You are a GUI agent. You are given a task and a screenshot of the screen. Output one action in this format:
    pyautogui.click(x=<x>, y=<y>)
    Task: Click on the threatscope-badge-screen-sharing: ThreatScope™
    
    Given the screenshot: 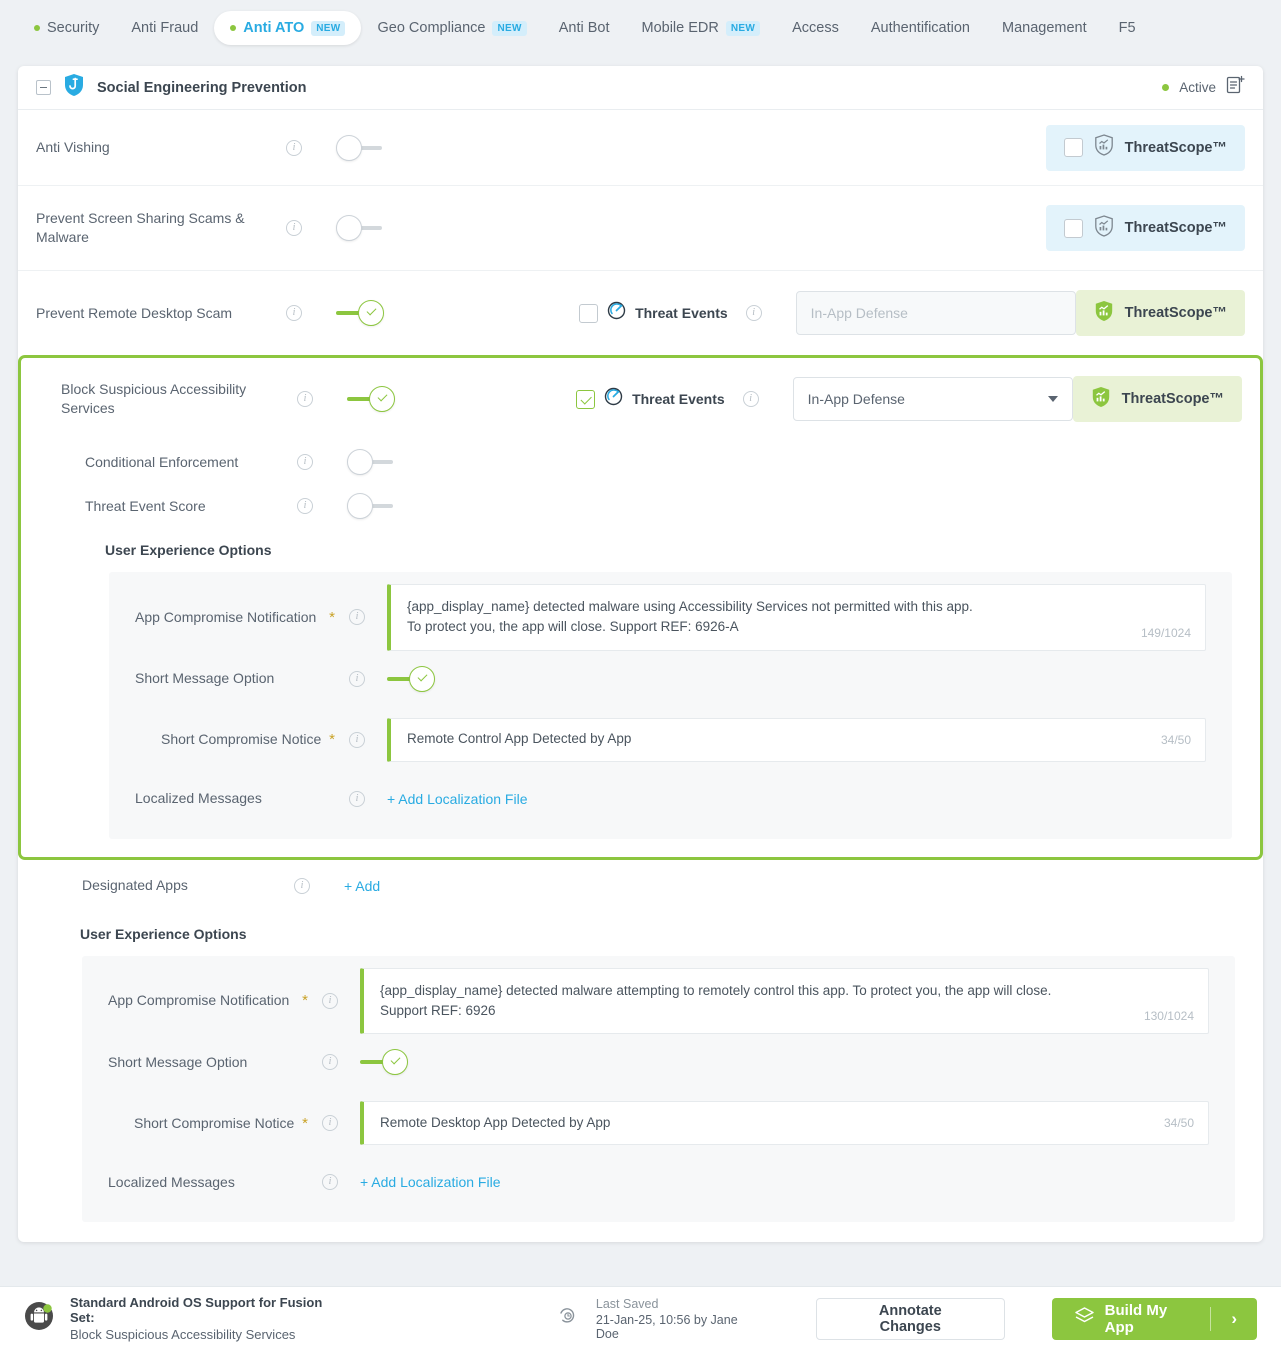 What is the action you would take?
    pyautogui.click(x=1145, y=228)
    